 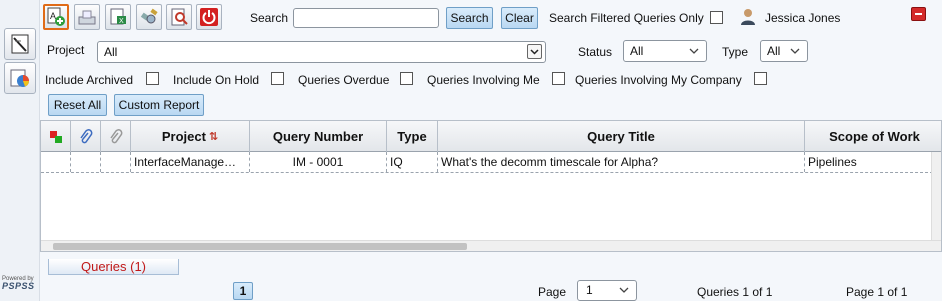 What do you see at coordinates (665, 51) in the screenshot?
I see `status-select: All` at bounding box center [665, 51].